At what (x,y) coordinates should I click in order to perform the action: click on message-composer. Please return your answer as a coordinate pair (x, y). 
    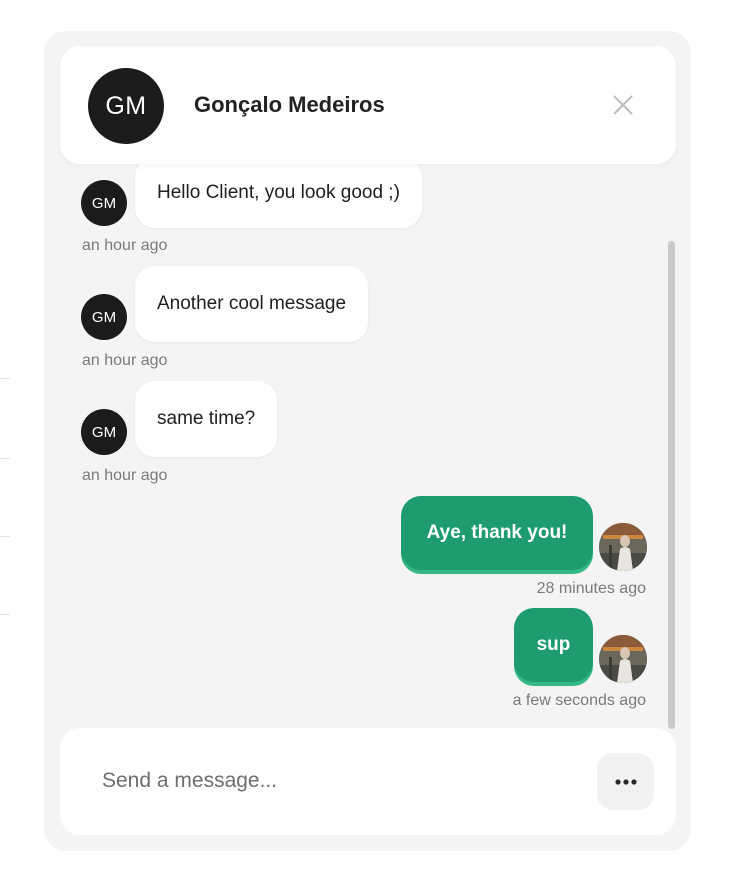
    Looking at the image, I should click on (368, 781).